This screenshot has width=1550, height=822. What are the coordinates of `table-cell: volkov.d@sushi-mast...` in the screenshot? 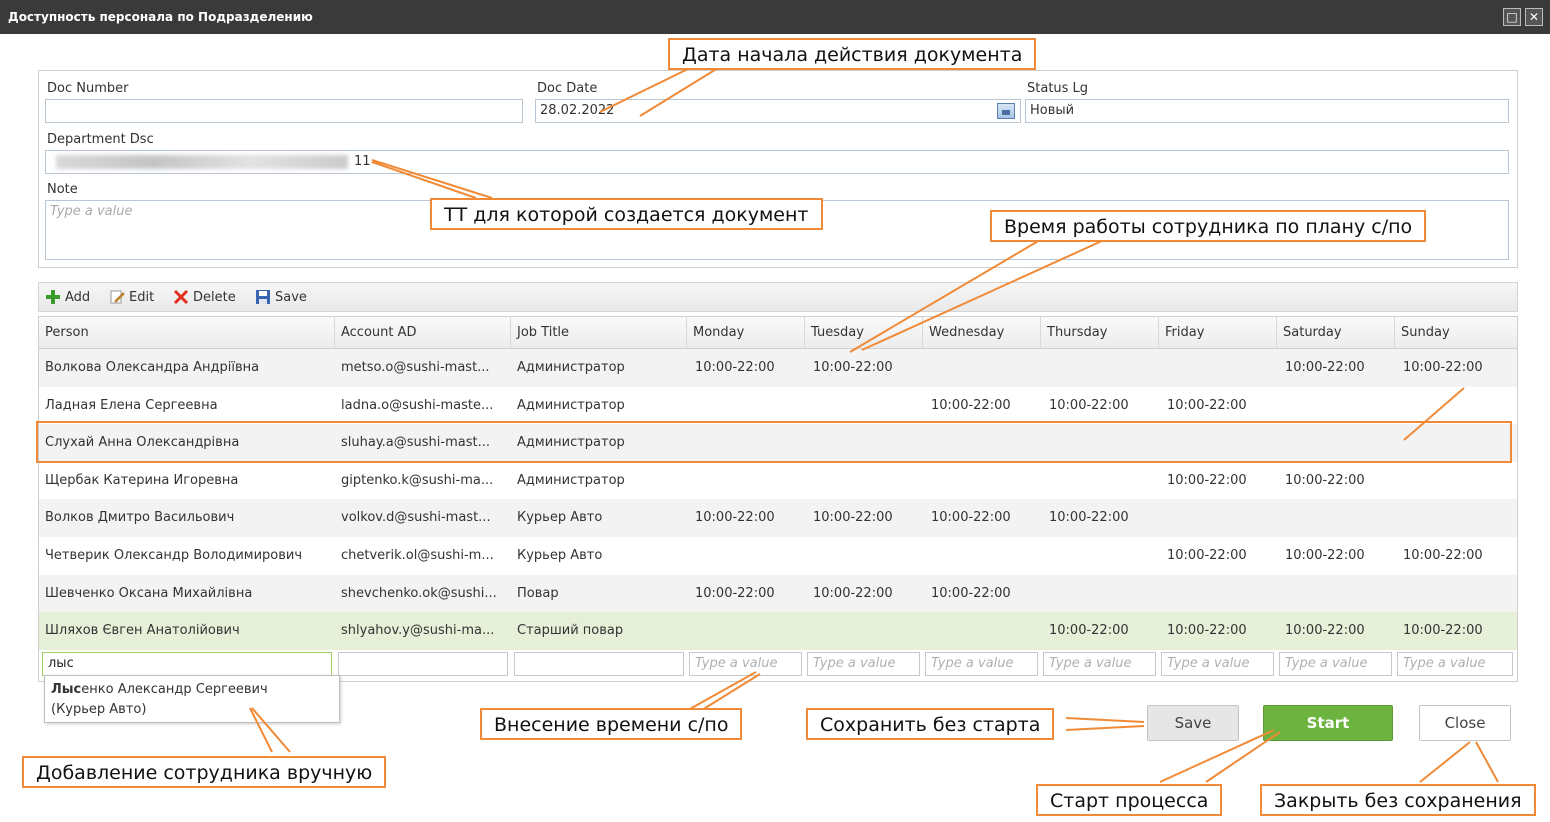 It's located at (416, 518).